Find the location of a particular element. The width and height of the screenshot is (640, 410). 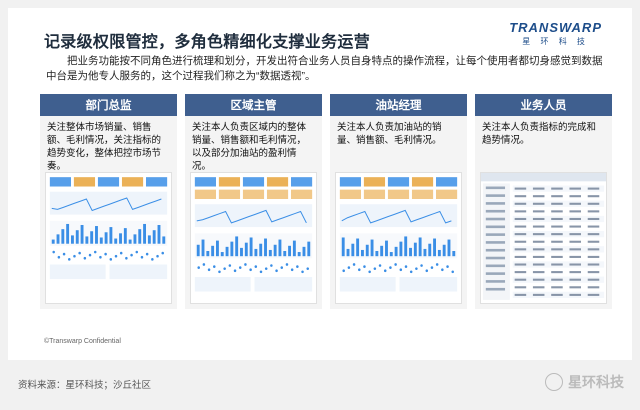

card-title: 业务人员 is located at coordinates (543, 105).